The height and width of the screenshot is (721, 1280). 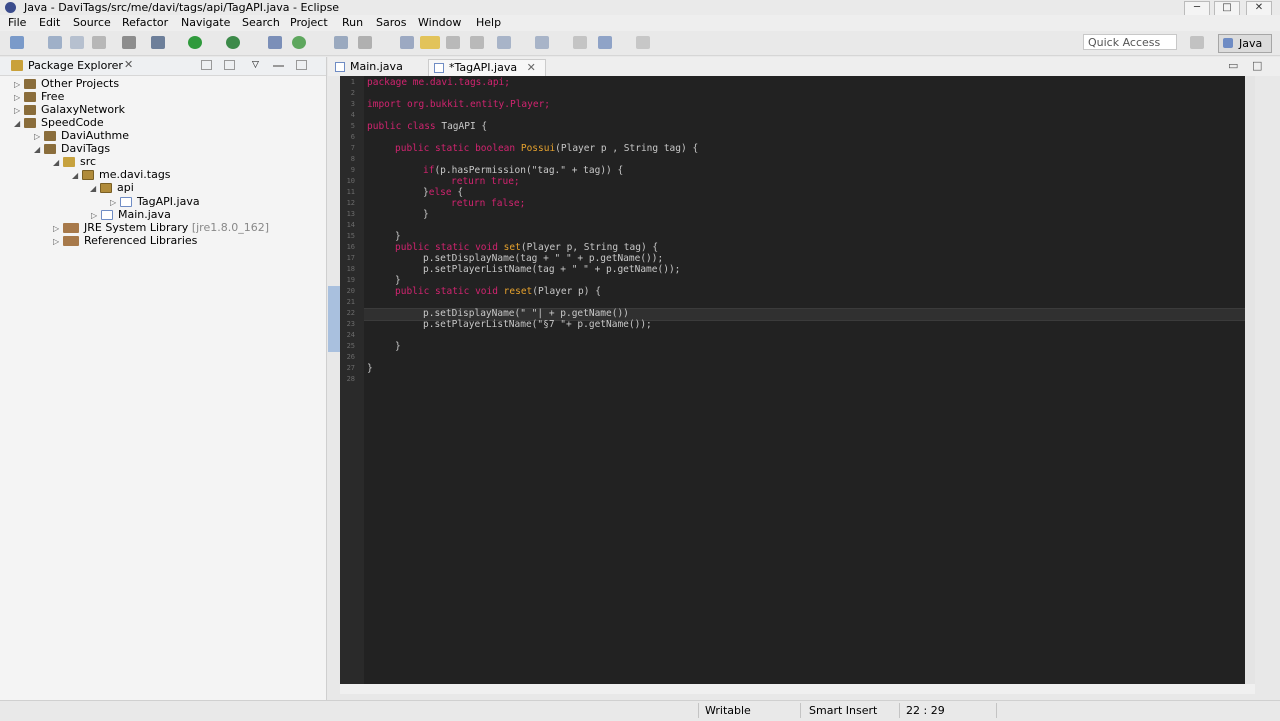 What do you see at coordinates (88, 175) in the screenshot?
I see `package-icon` at bounding box center [88, 175].